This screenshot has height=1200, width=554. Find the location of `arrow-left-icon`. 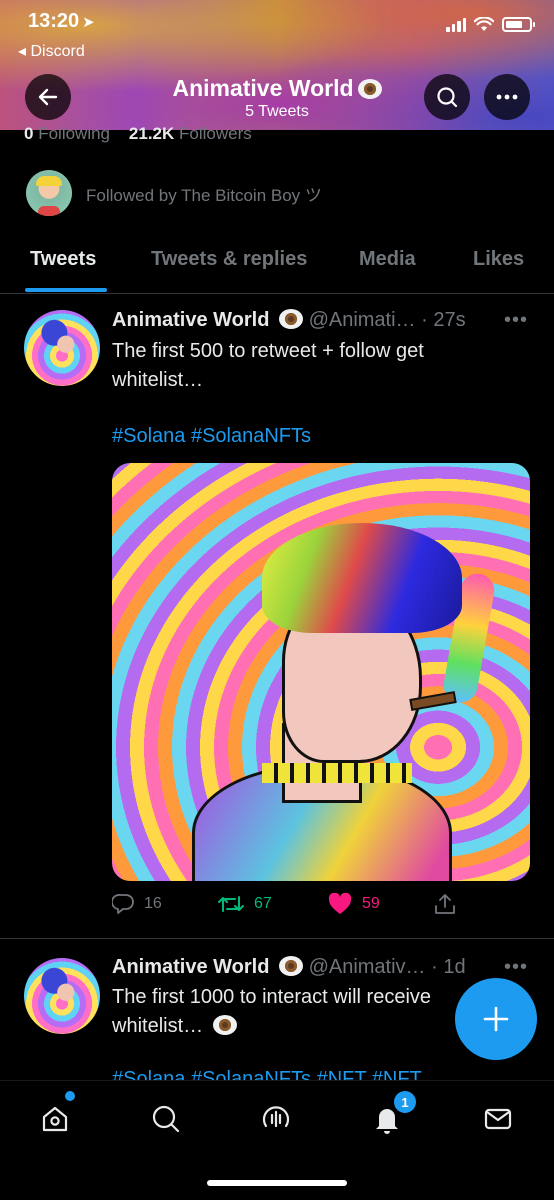

arrow-left-icon is located at coordinates (48, 97).